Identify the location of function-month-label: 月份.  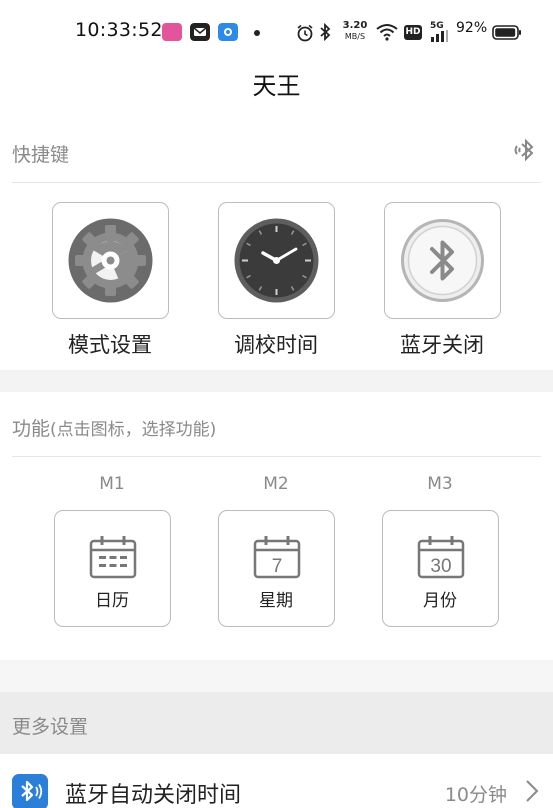
(440, 601).